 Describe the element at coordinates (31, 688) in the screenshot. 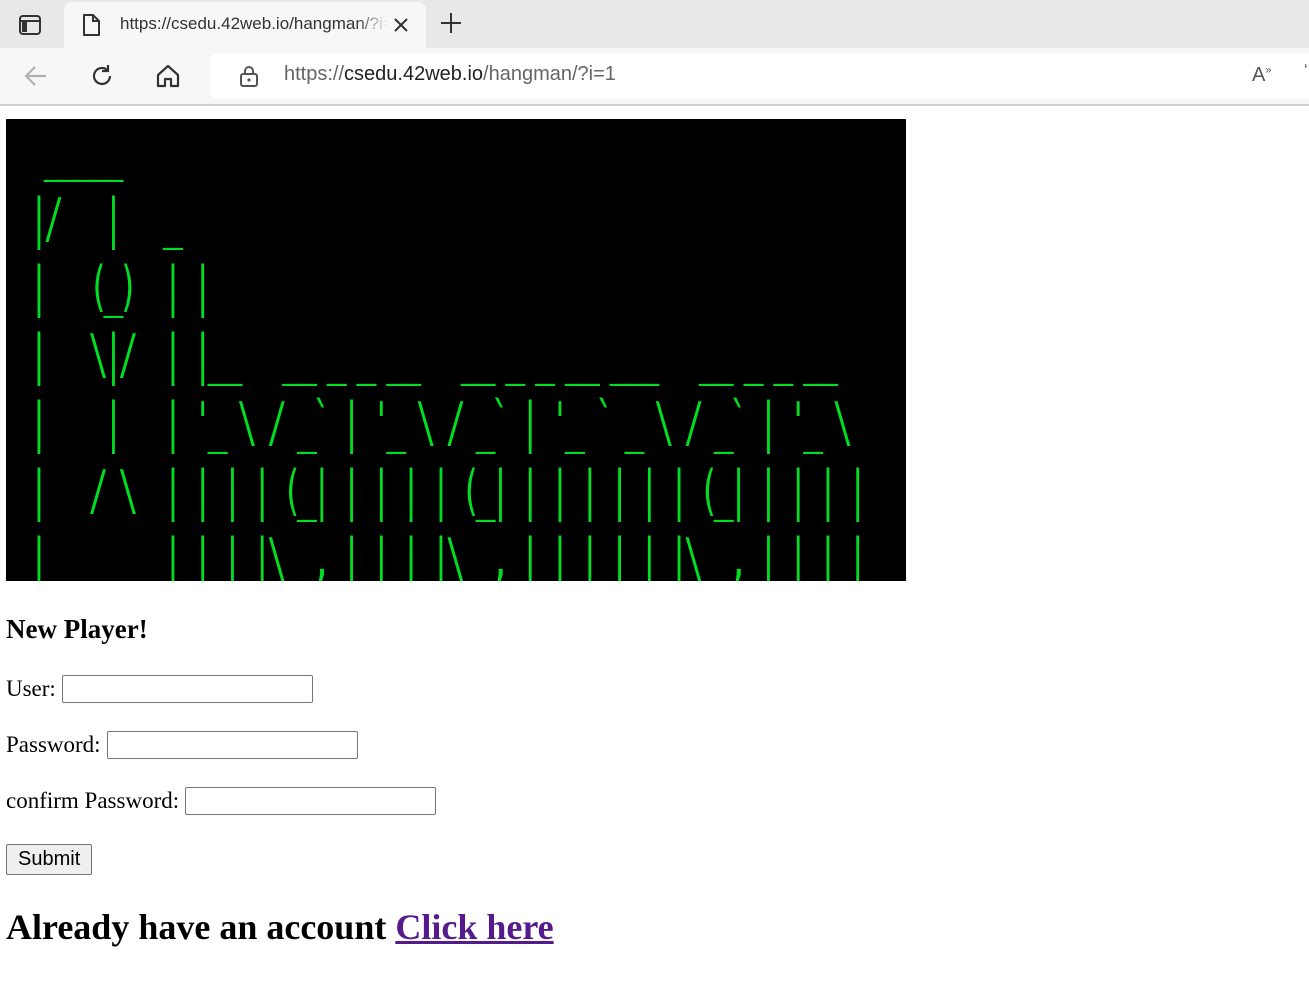

I see `user-label: User:` at that location.